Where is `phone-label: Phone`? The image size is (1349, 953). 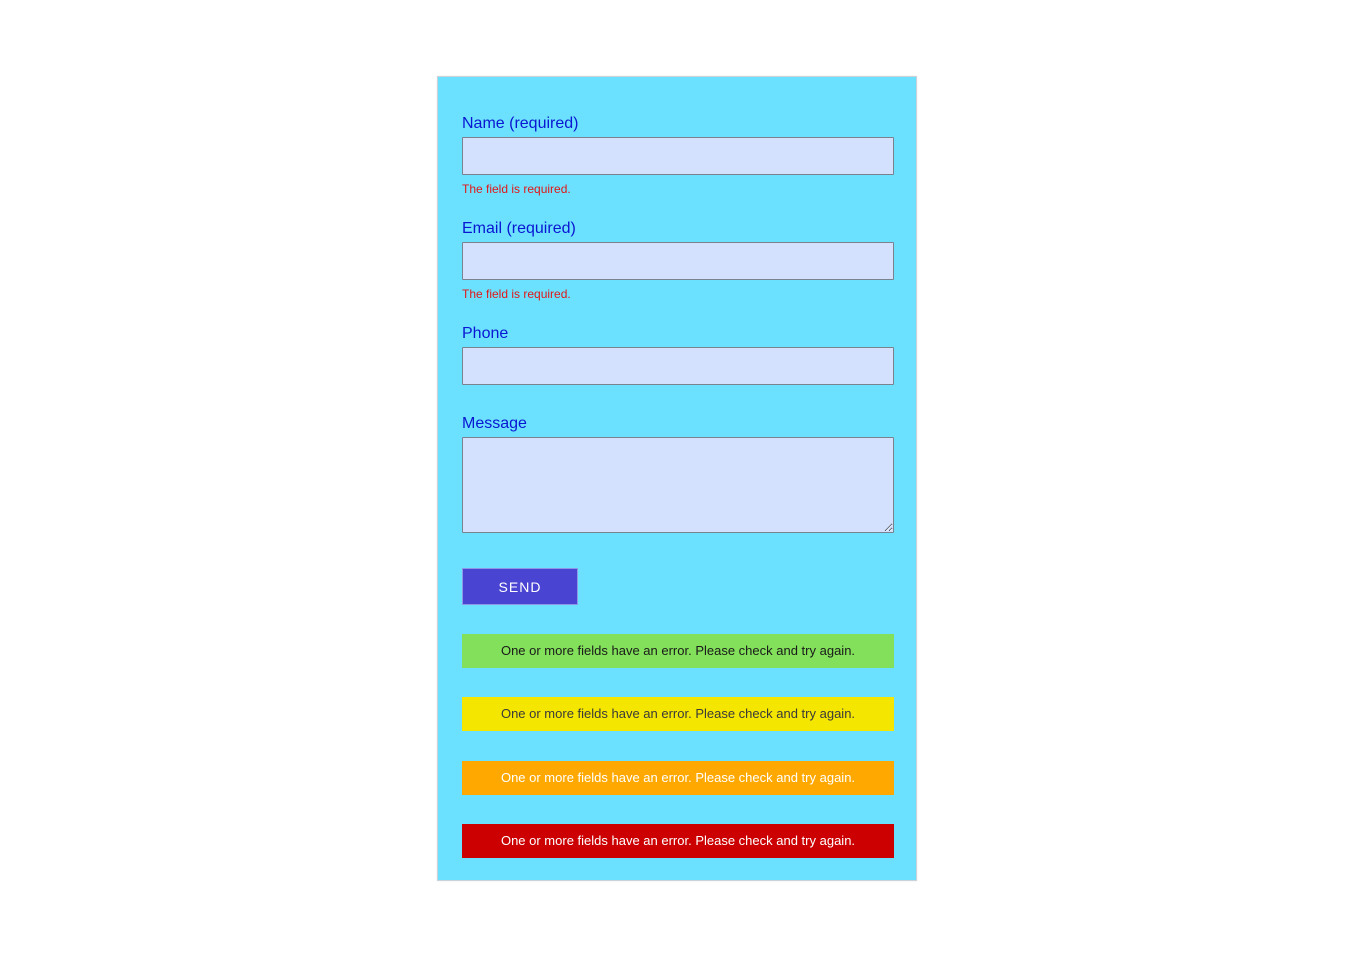 phone-label: Phone is located at coordinates (485, 333).